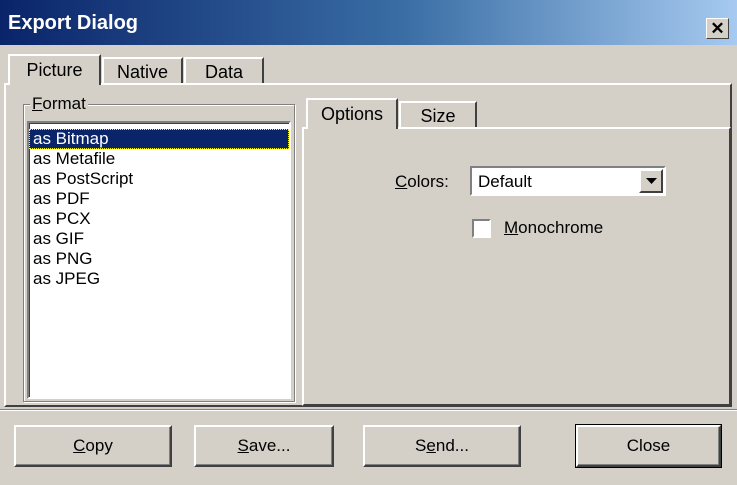  Describe the element at coordinates (159, 139) in the screenshot. I see `list-item: as Bitmap` at that location.